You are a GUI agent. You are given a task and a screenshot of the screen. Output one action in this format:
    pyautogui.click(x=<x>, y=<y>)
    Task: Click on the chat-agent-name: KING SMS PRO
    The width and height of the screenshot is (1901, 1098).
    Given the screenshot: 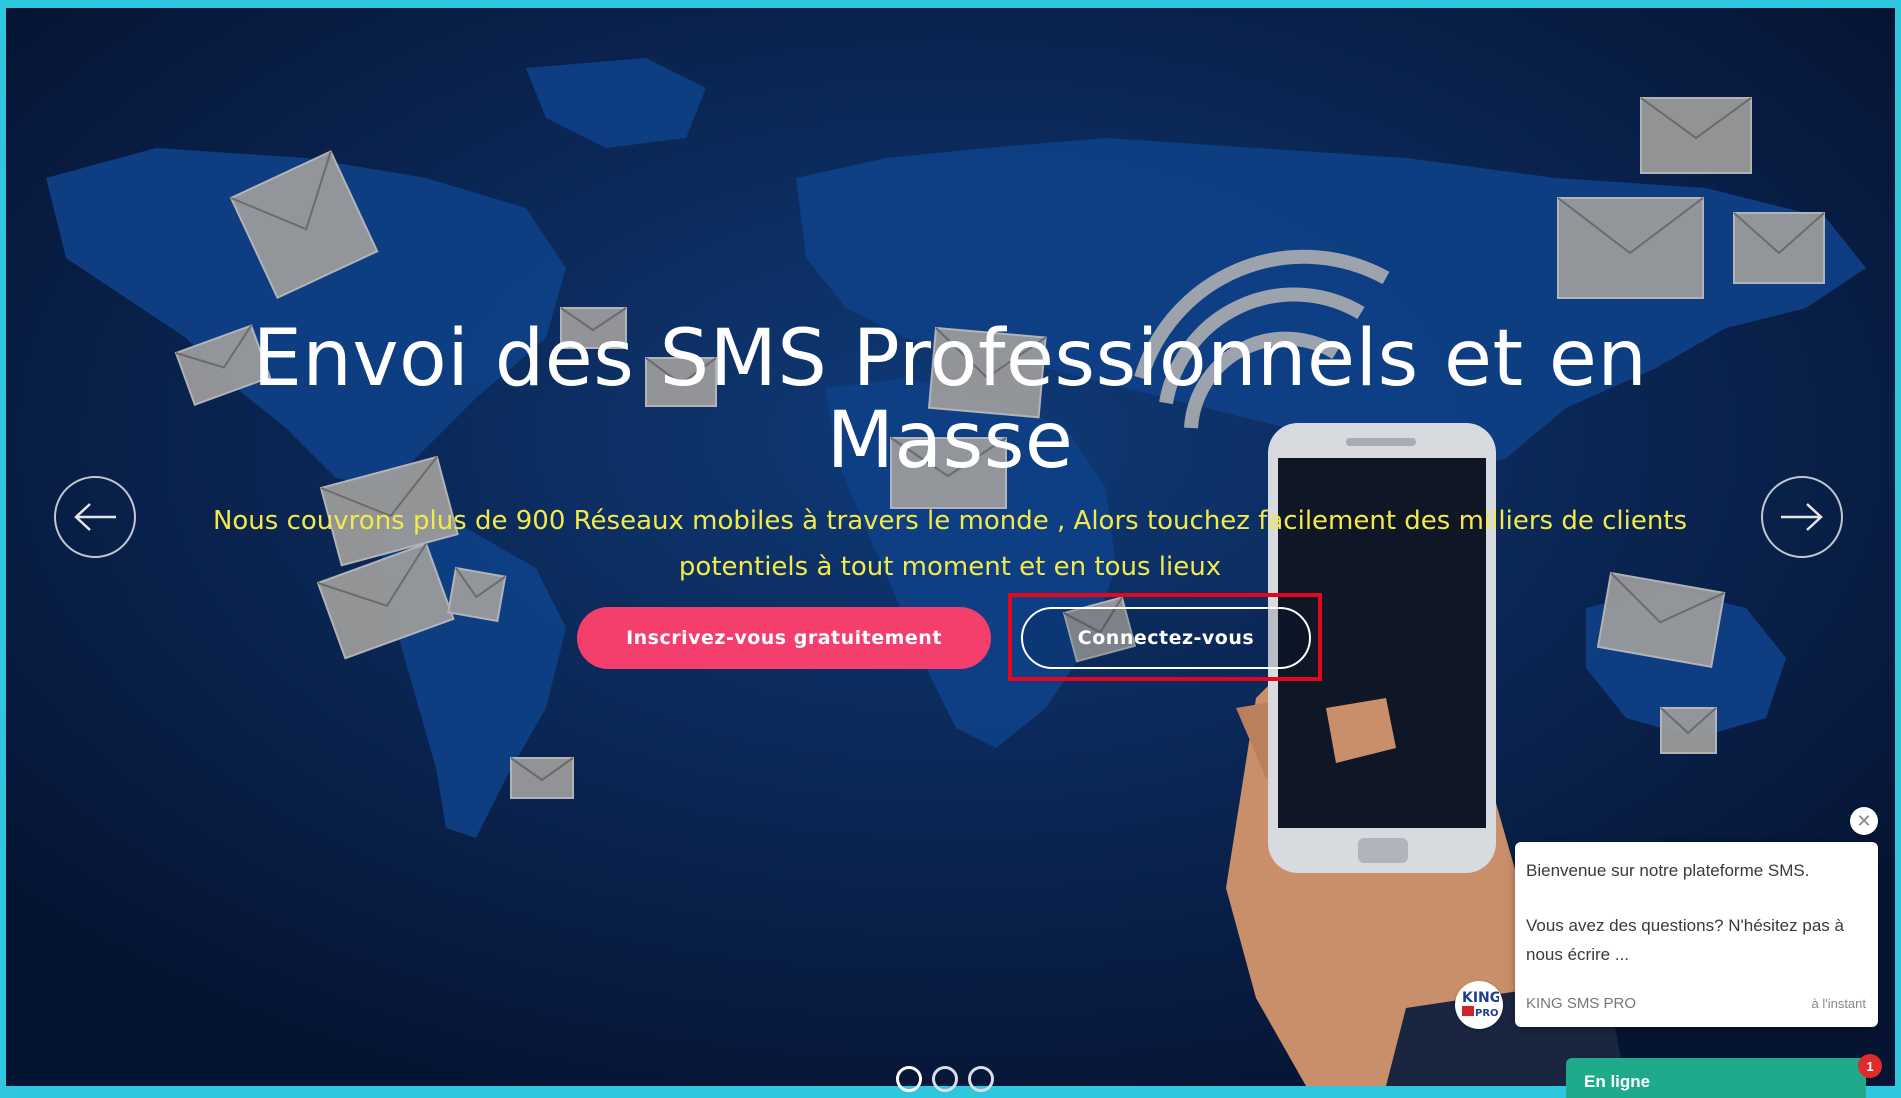 What is the action you would take?
    pyautogui.click(x=1581, y=1003)
    